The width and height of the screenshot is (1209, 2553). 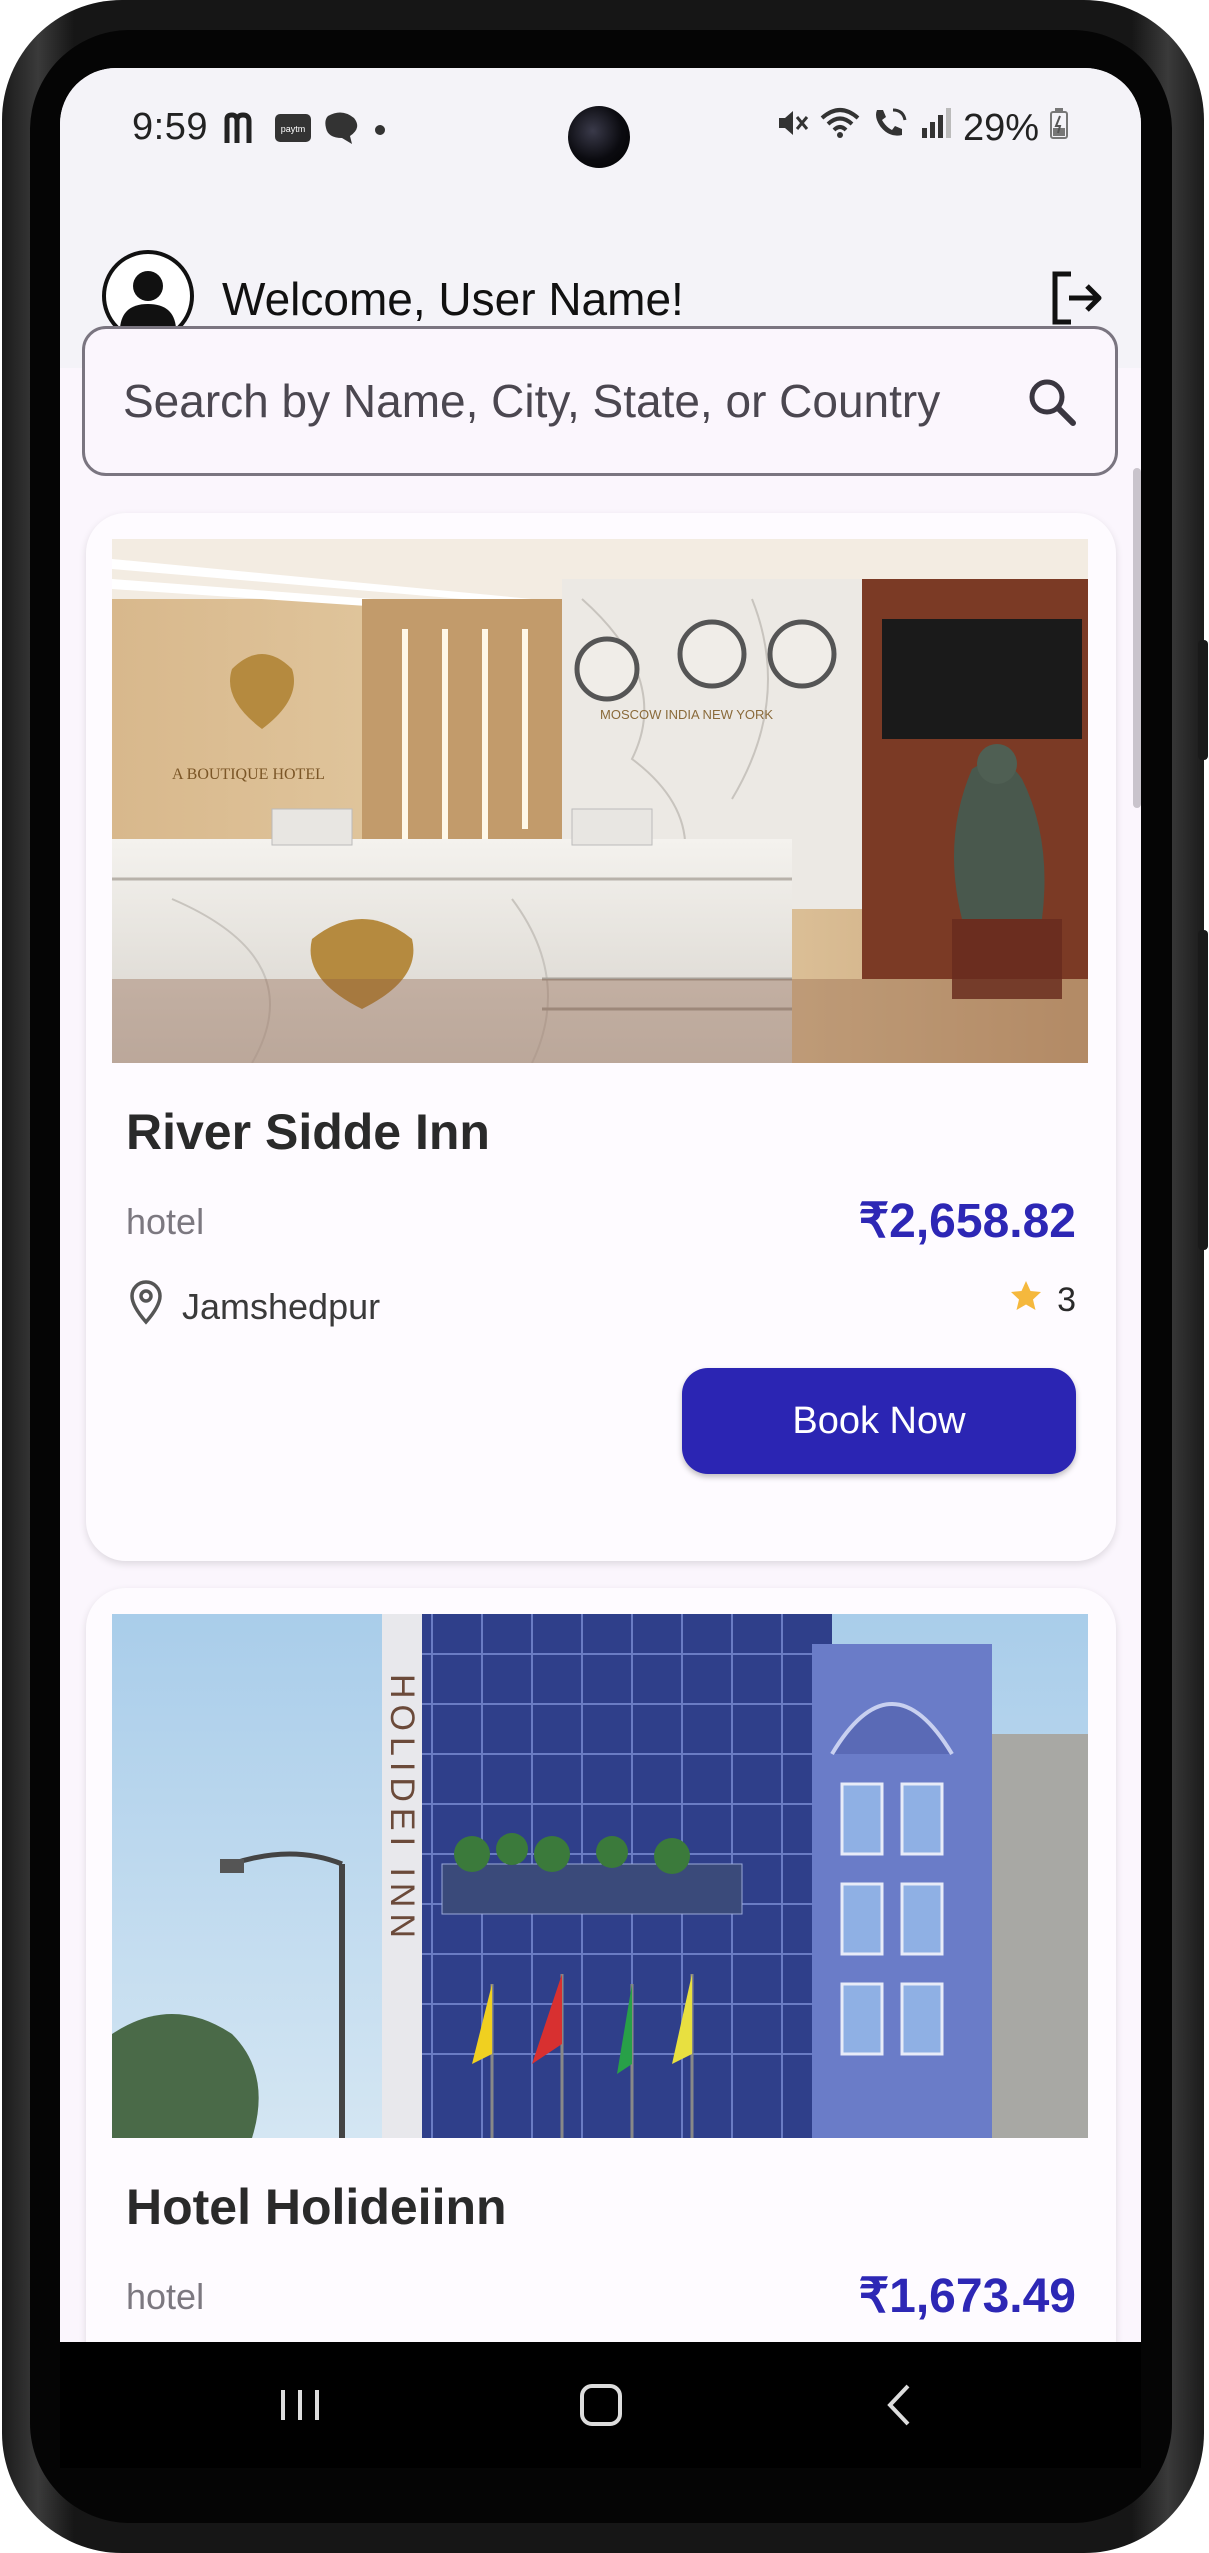 I want to click on status-right-icons: 29%, so click(x=922, y=128).